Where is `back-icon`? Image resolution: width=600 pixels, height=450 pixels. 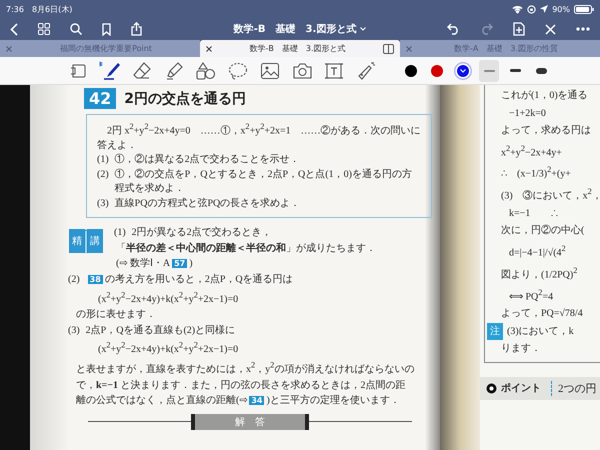 back-icon is located at coordinates (14, 29).